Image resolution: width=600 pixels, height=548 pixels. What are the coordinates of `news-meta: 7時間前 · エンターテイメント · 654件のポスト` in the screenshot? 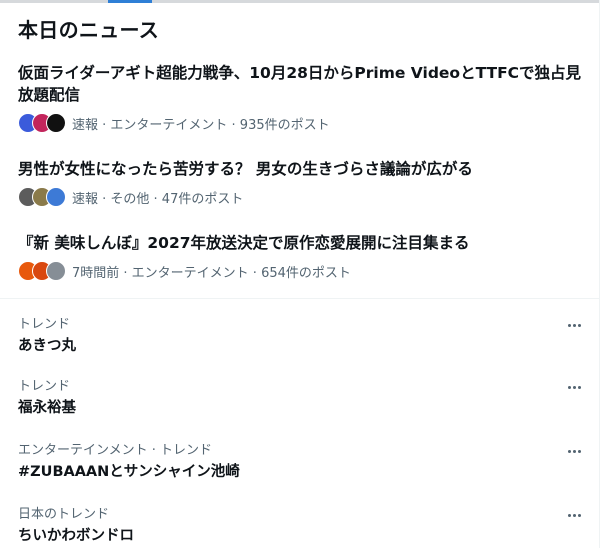 It's located at (304, 271).